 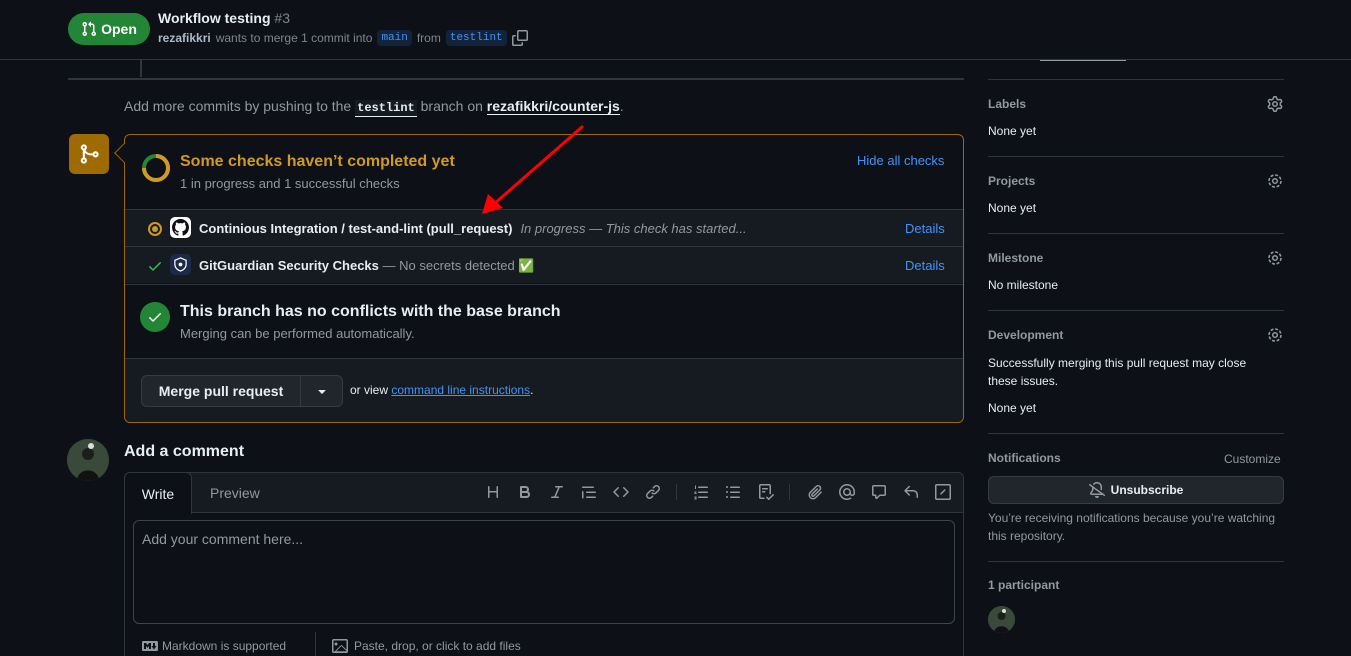 I want to click on pr-state-label: Open, so click(x=119, y=29).